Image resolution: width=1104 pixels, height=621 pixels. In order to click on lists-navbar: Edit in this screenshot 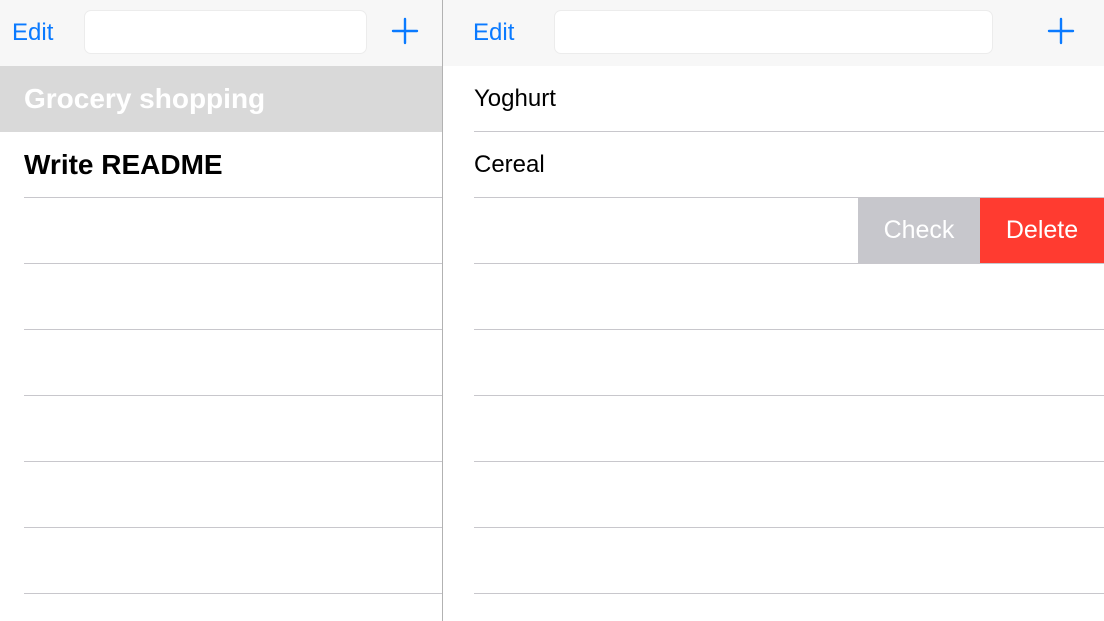, I will do `click(221, 33)`.